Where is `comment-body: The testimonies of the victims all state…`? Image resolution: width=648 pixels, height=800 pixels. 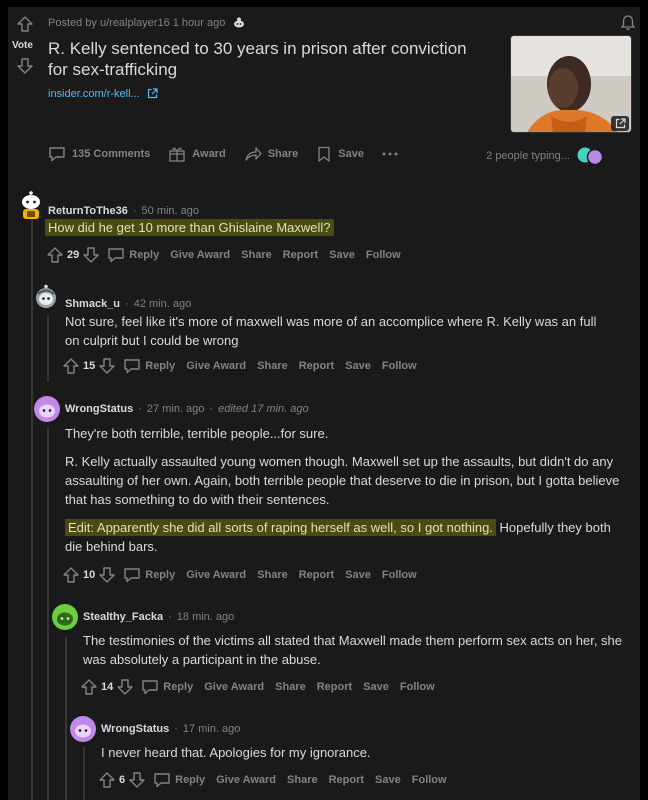
comment-body: The testimonies of the victims all state… is located at coordinates (353, 650).